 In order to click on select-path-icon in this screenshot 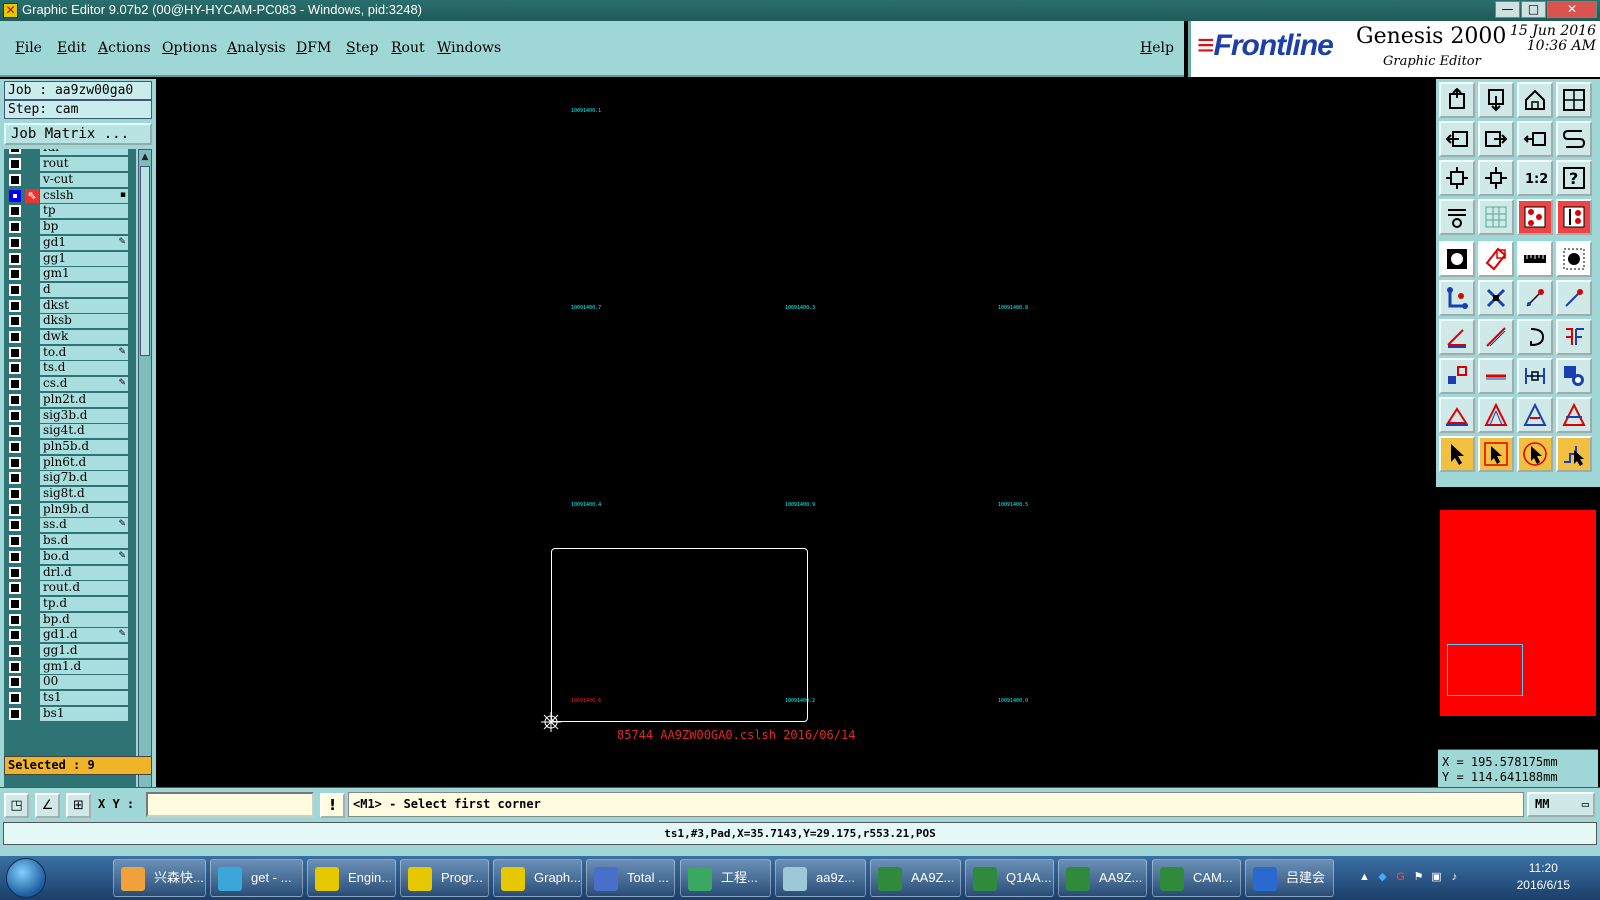, I will do `click(1574, 454)`.